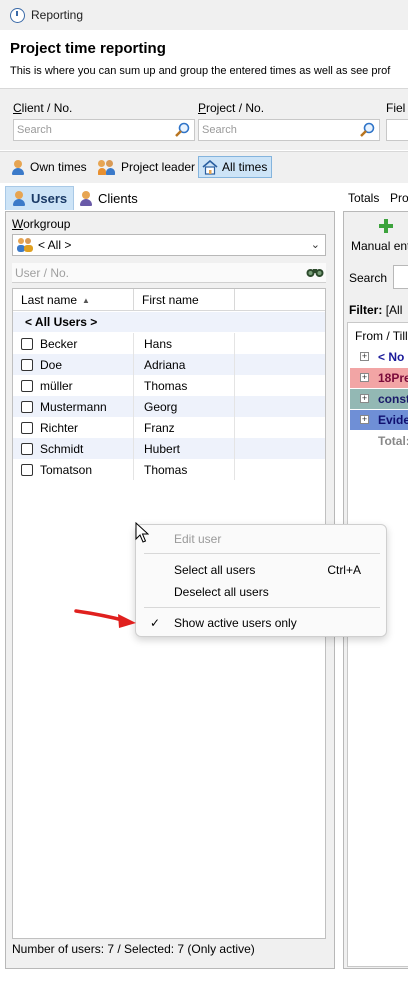 The image size is (408, 1005). Describe the element at coordinates (59, 428) in the screenshot. I see `last-name-cell: Richter` at that location.